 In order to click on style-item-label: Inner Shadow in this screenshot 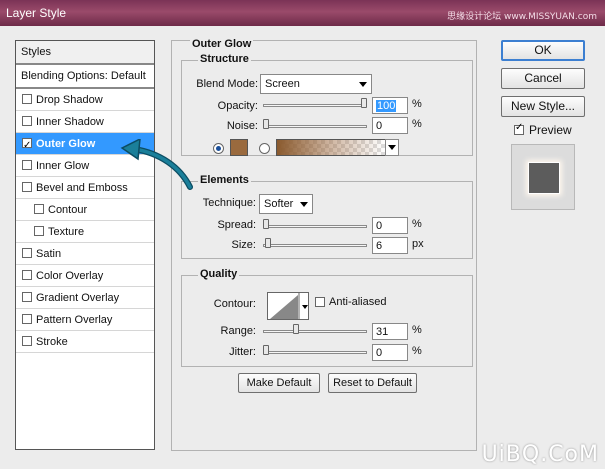, I will do `click(70, 122)`.